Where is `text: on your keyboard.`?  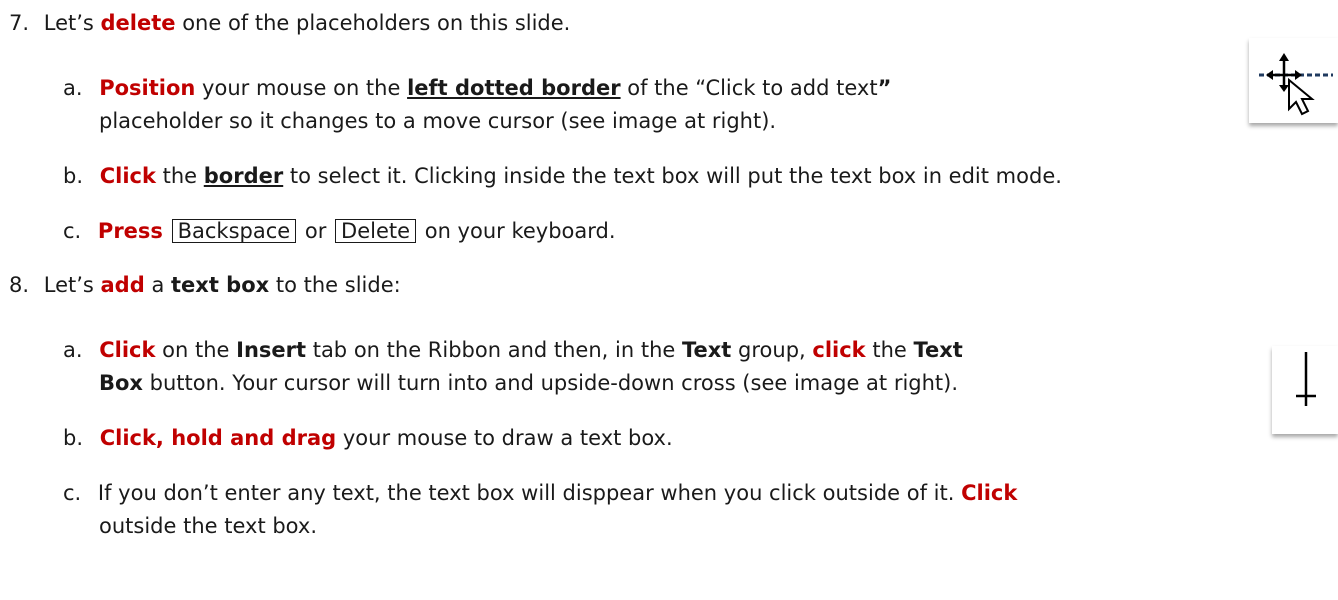
text: on your keyboard. is located at coordinates (517, 231).